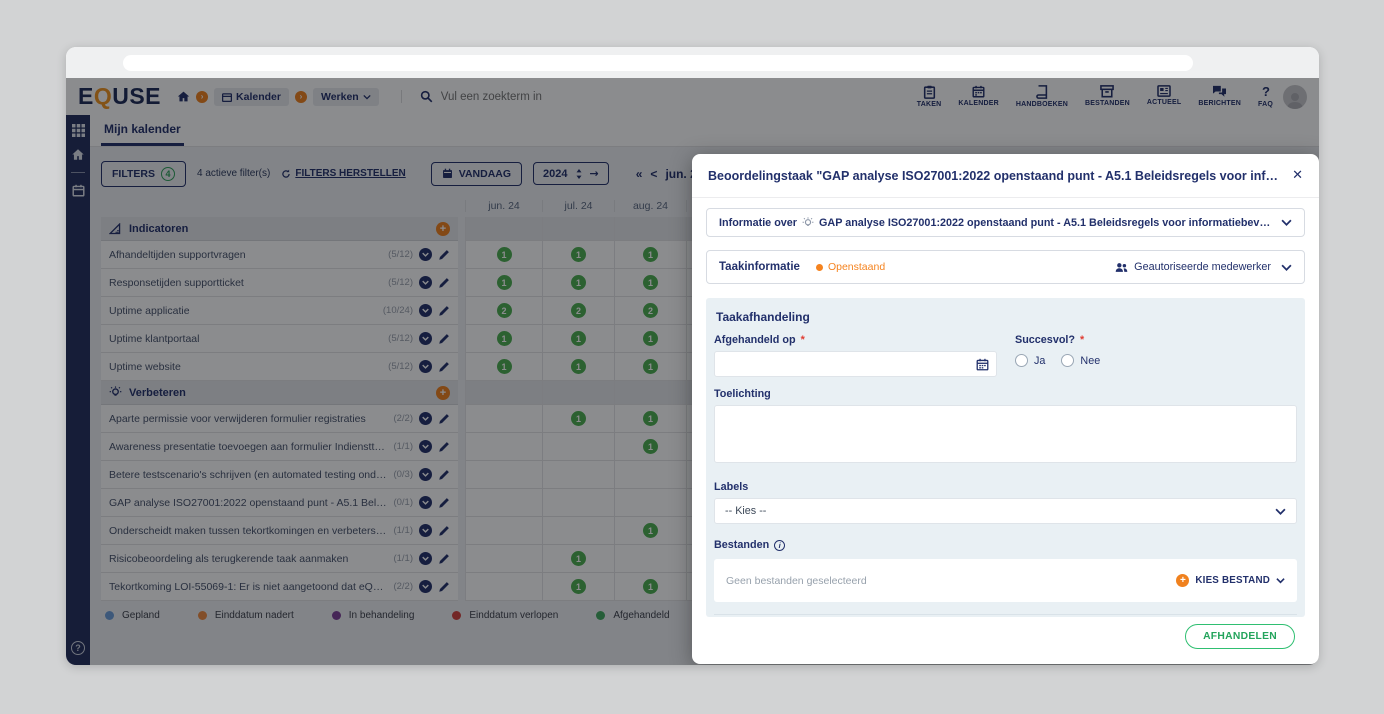 The width and height of the screenshot is (1384, 714). What do you see at coordinates (850, 267) in the screenshot?
I see `status-badge: Openstaand` at bounding box center [850, 267].